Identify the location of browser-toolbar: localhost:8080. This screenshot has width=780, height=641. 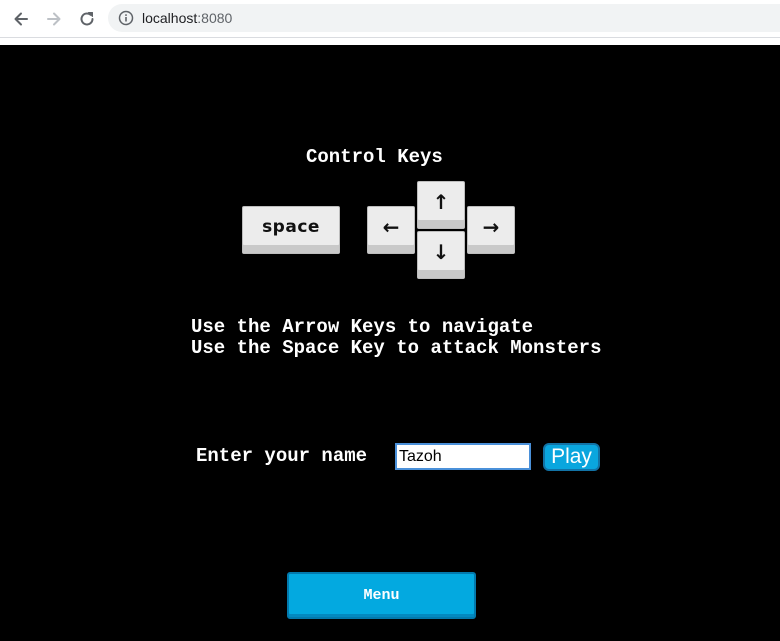
(390, 19).